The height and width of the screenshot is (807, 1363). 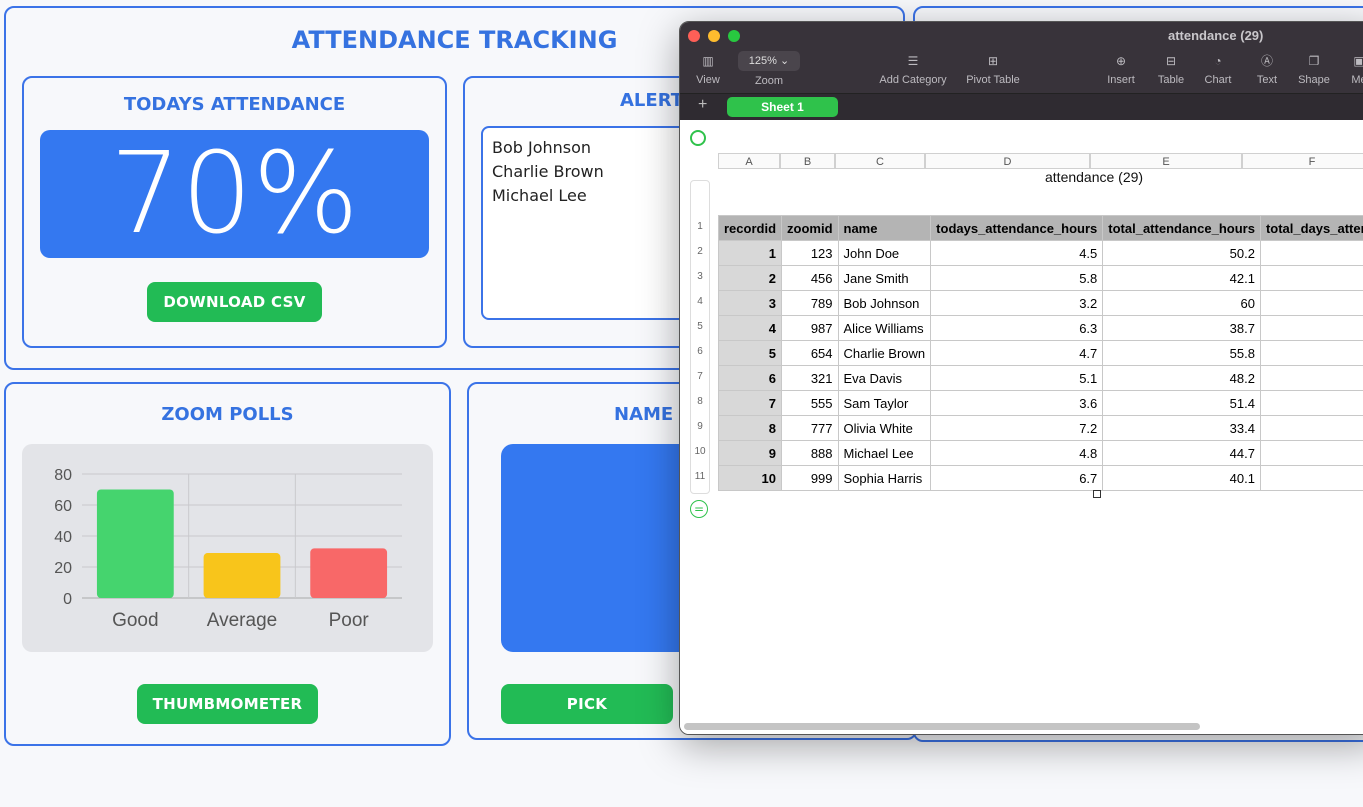 What do you see at coordinates (1302, 161) in the screenshot?
I see `column-header-f: F` at bounding box center [1302, 161].